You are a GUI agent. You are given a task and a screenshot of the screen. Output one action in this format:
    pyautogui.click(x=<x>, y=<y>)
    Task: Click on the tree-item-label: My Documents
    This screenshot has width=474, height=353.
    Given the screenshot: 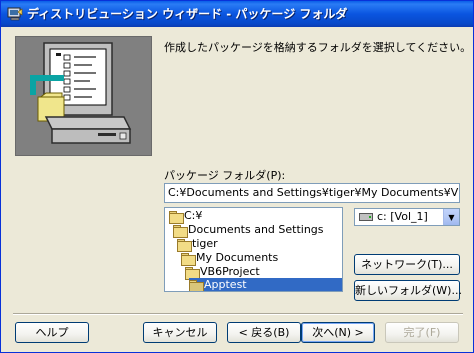 What is the action you would take?
    pyautogui.click(x=237, y=257)
    